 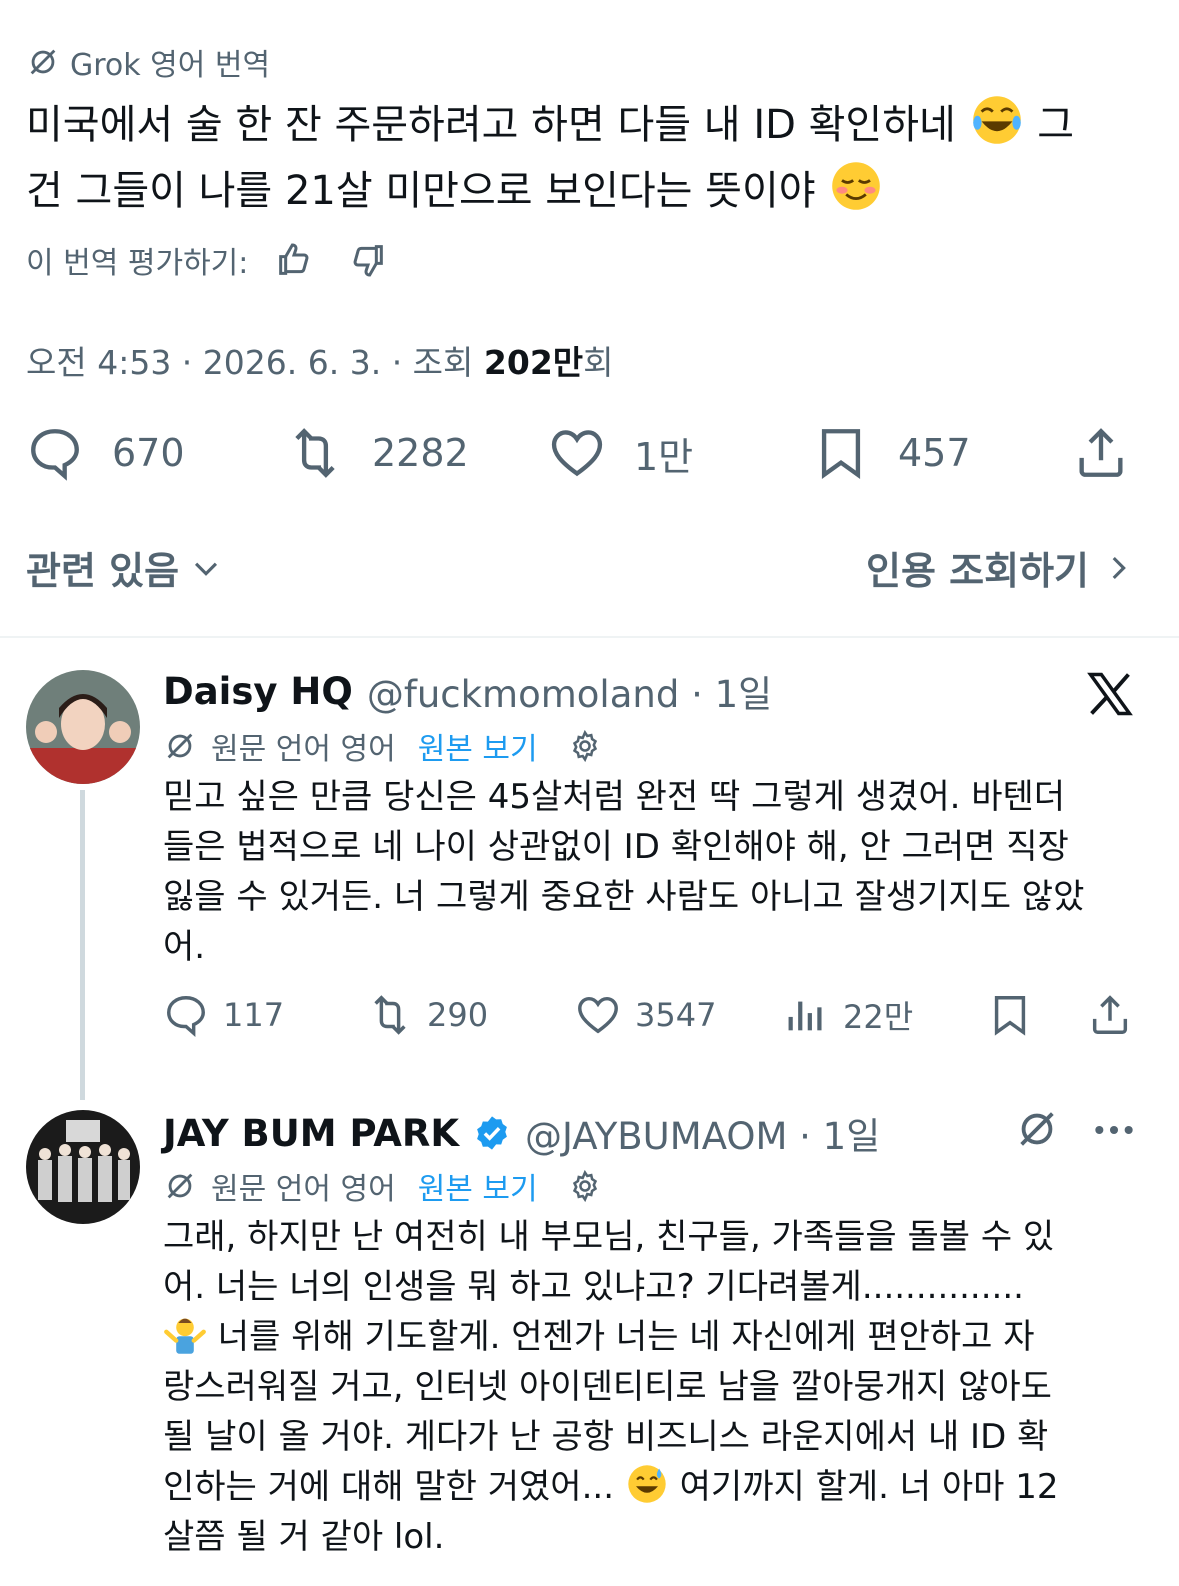 What do you see at coordinates (311, 1133) in the screenshot?
I see `author-name: JAY BUM PARK` at bounding box center [311, 1133].